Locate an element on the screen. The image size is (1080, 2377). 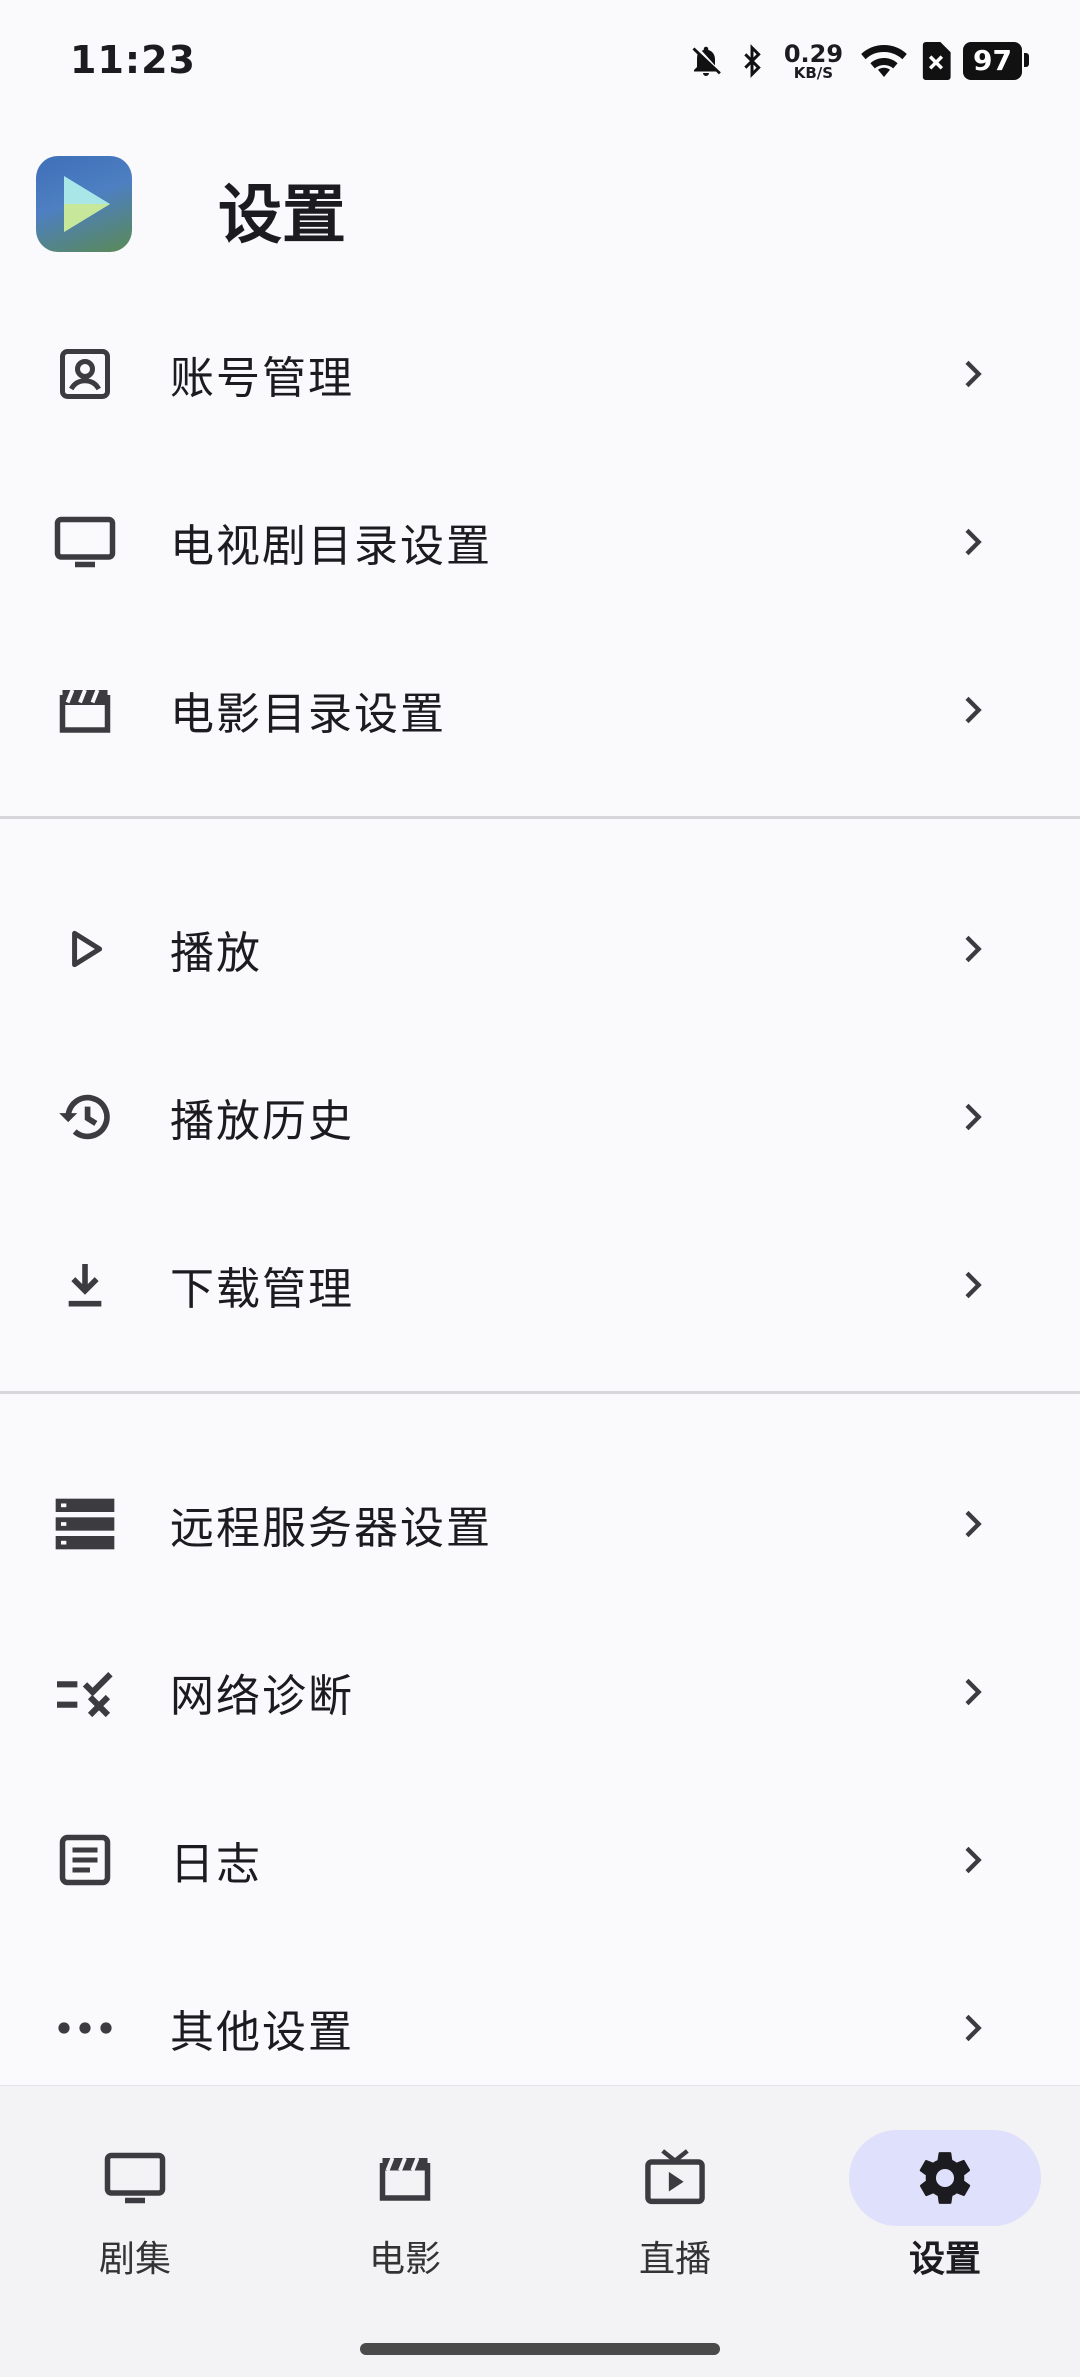
status-icons: 0.29 KB/S 97 is located at coordinates (858, 61).